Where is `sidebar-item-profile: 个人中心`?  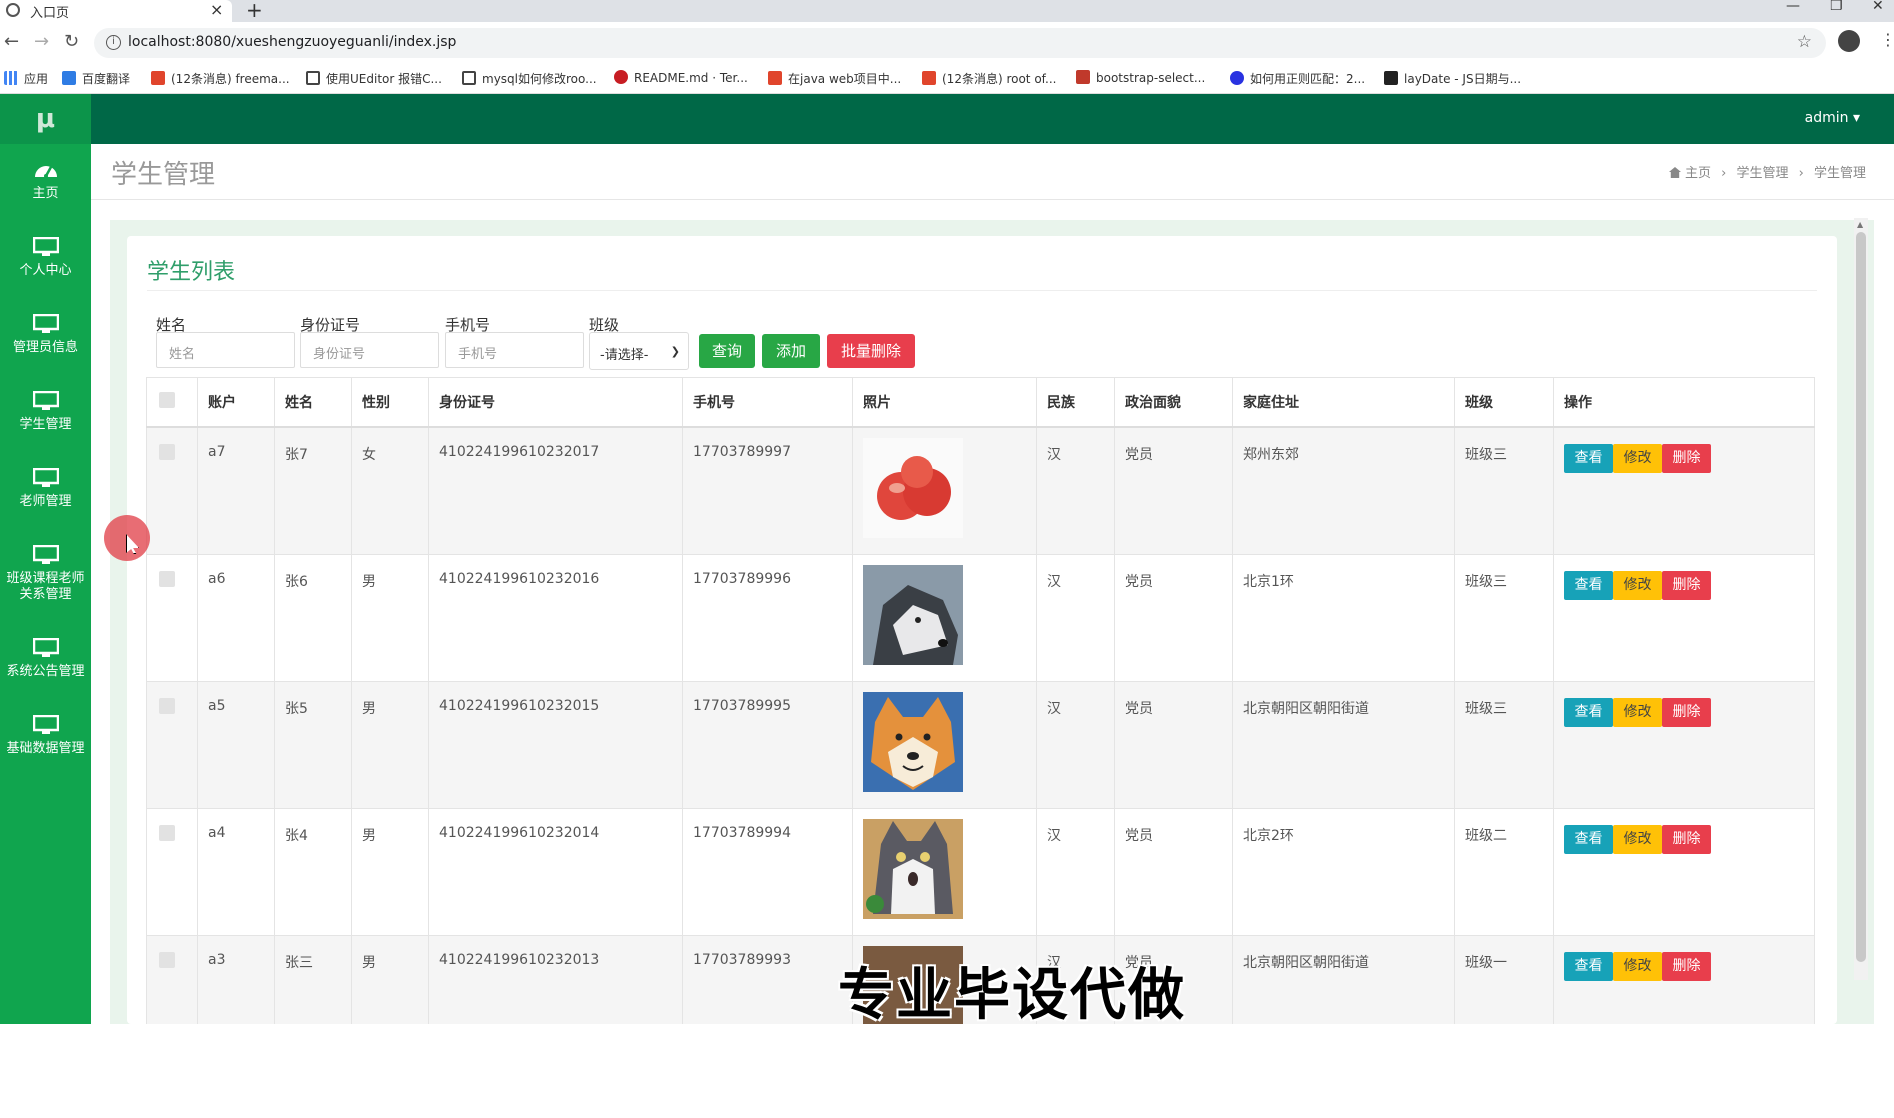 sidebar-item-profile: 个人中心 is located at coordinates (45, 261).